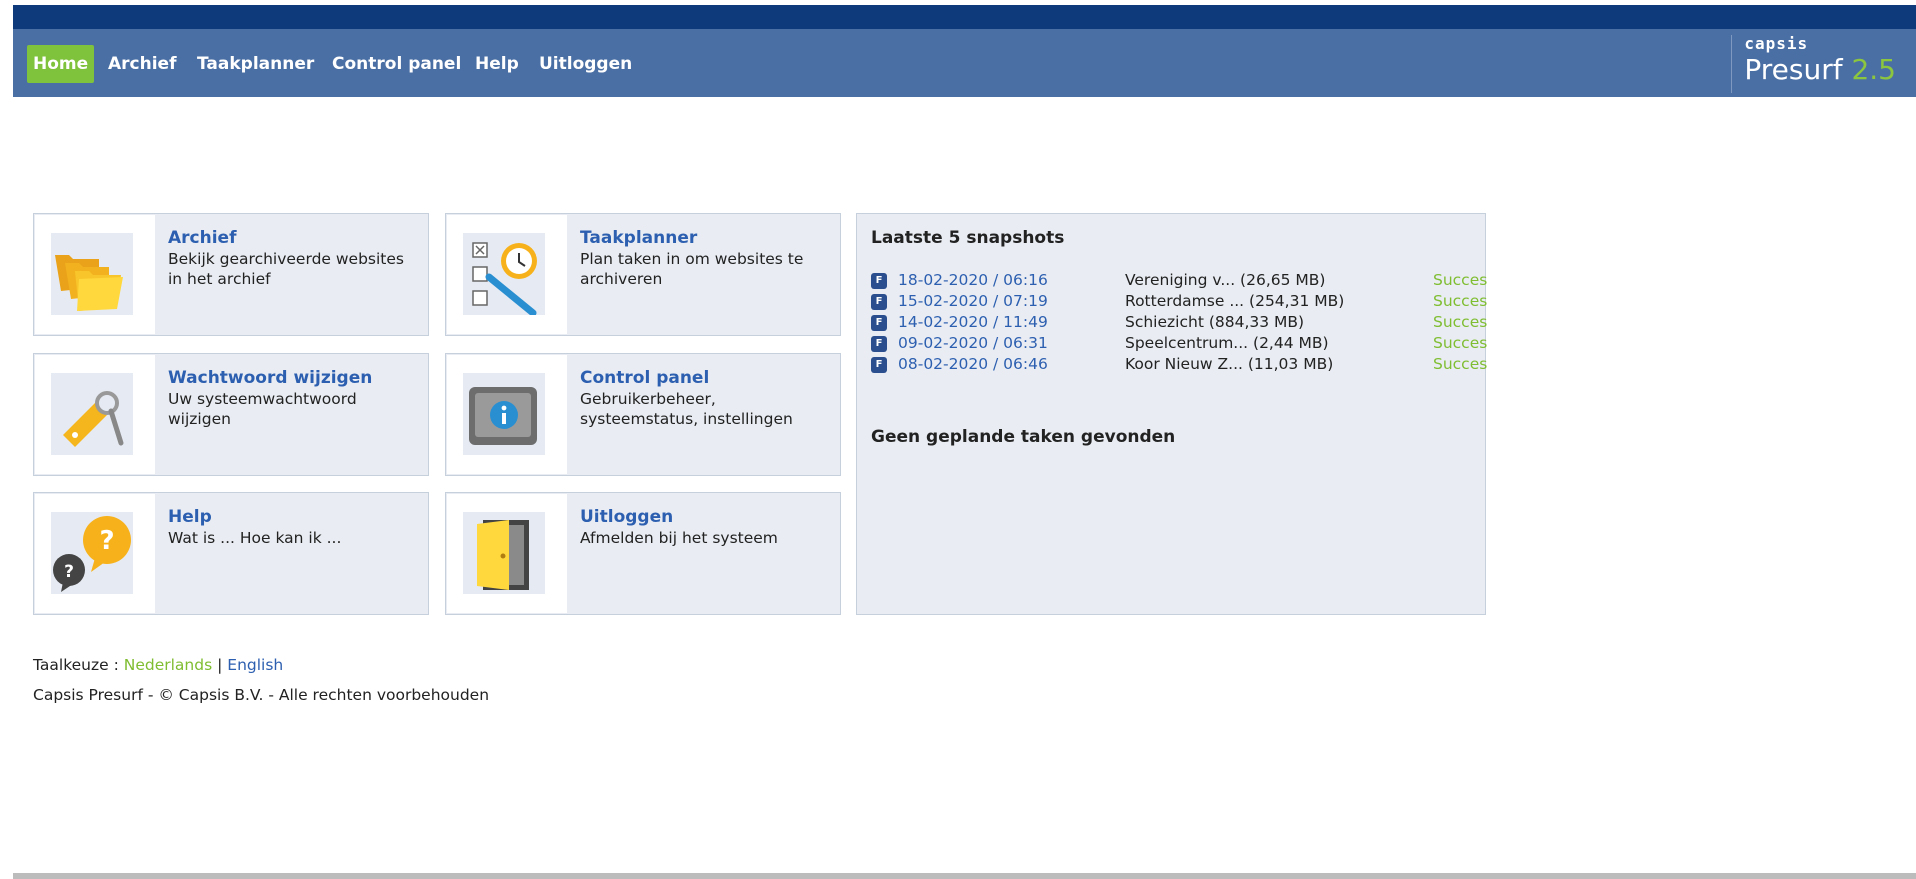 The height and width of the screenshot is (879, 1916). Describe the element at coordinates (92, 553) in the screenshot. I see `help-bubbles-icon: ? ?` at that location.